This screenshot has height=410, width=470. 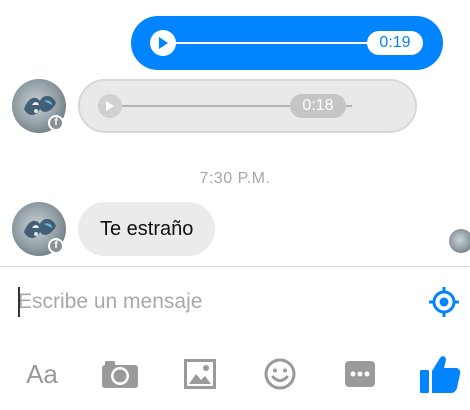 I want to click on text-format-button: Aa, so click(x=42, y=374).